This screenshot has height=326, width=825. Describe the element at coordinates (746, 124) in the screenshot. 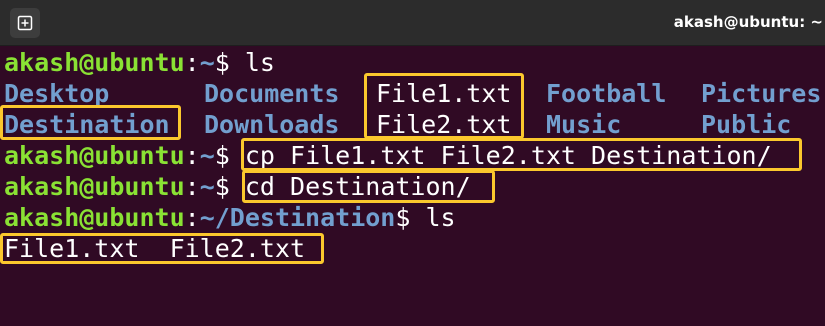

I see `directory-entry: Public` at that location.